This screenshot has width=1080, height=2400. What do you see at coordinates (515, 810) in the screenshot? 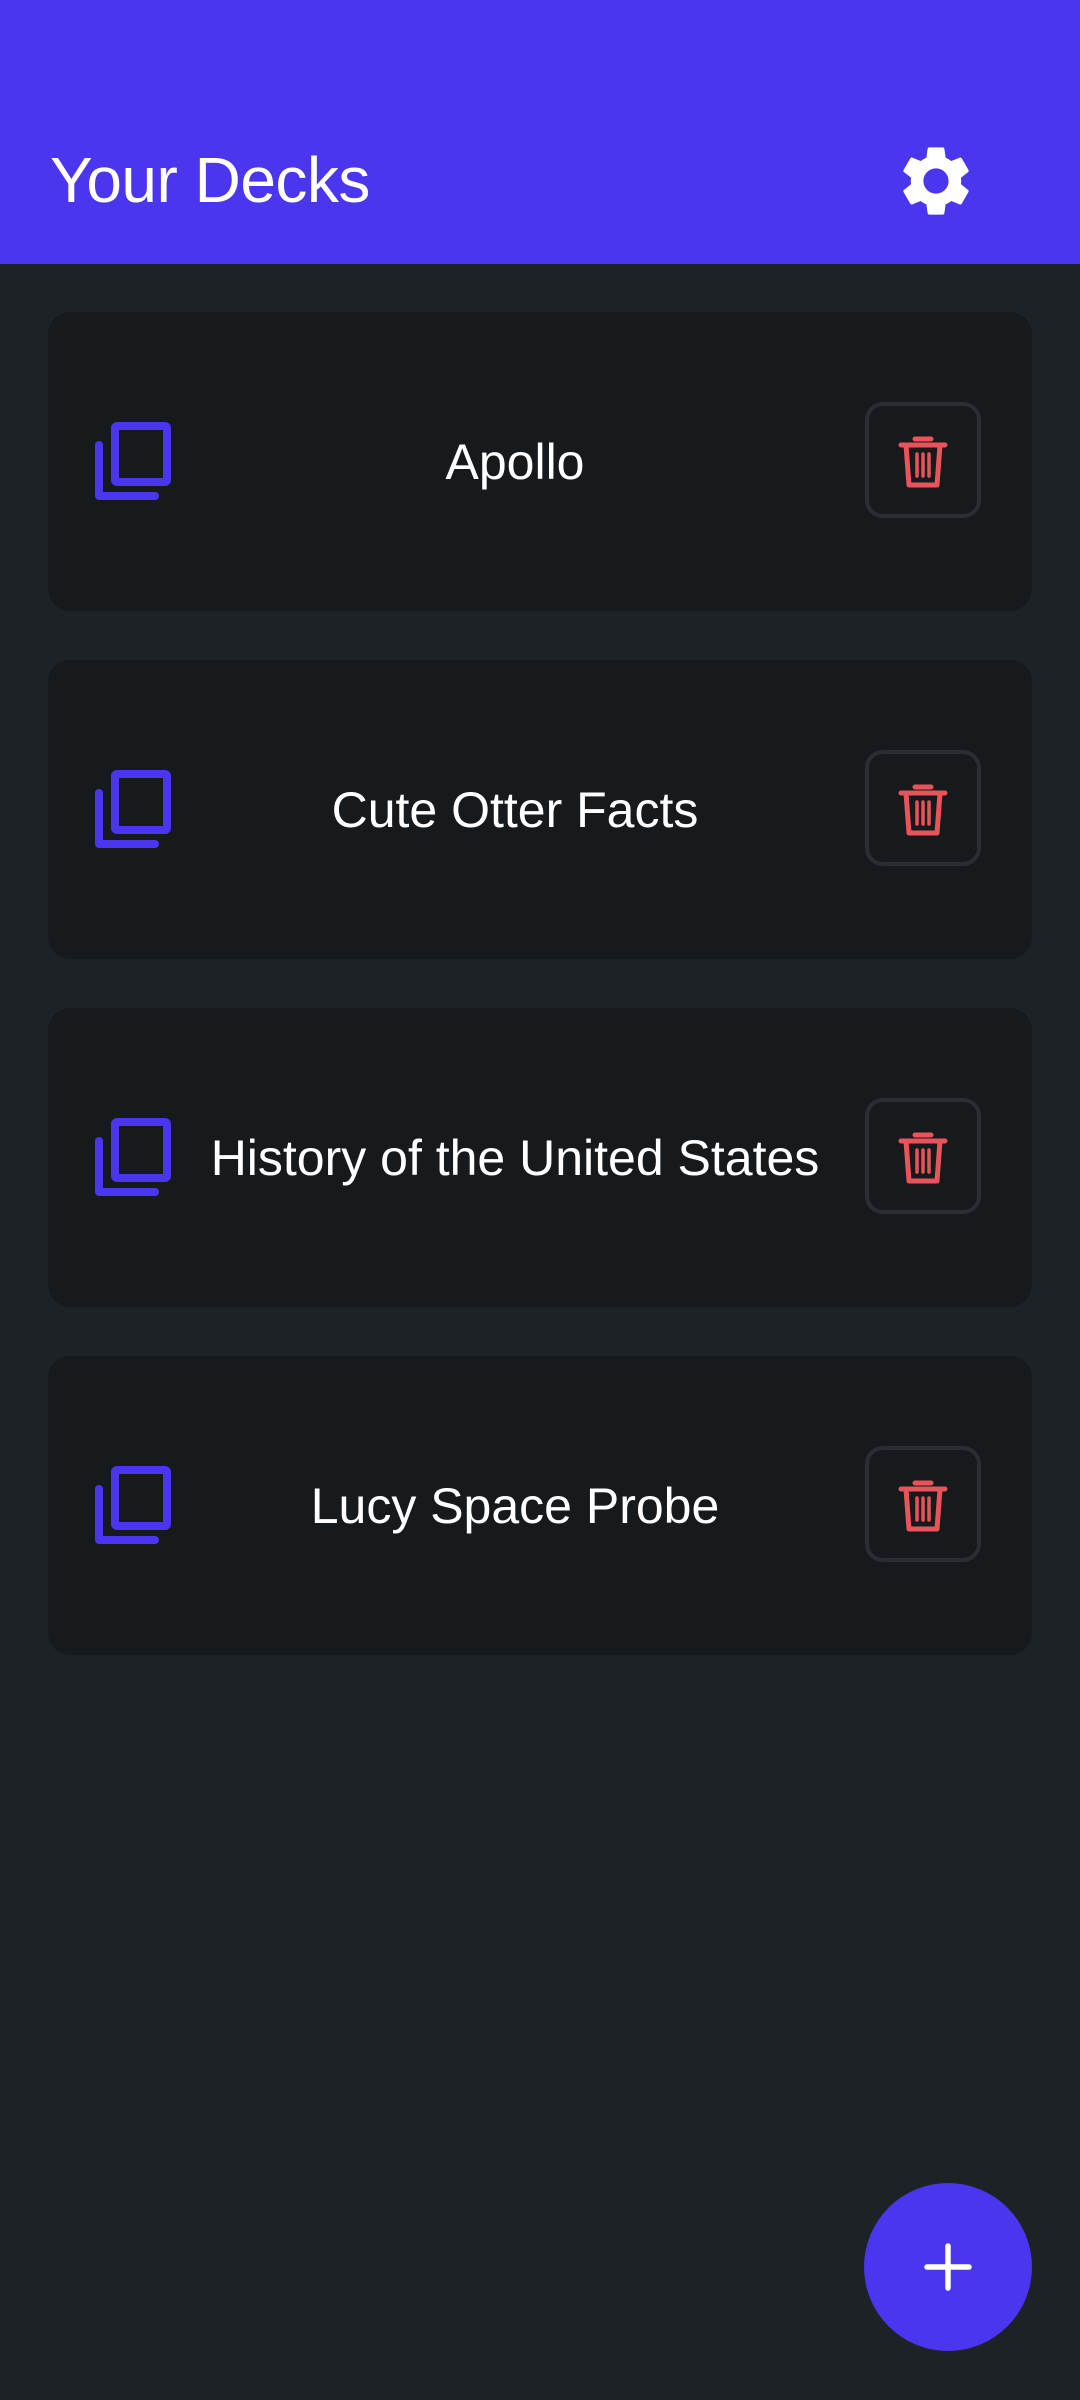
I see `deck-title: Cute Otter Facts` at bounding box center [515, 810].